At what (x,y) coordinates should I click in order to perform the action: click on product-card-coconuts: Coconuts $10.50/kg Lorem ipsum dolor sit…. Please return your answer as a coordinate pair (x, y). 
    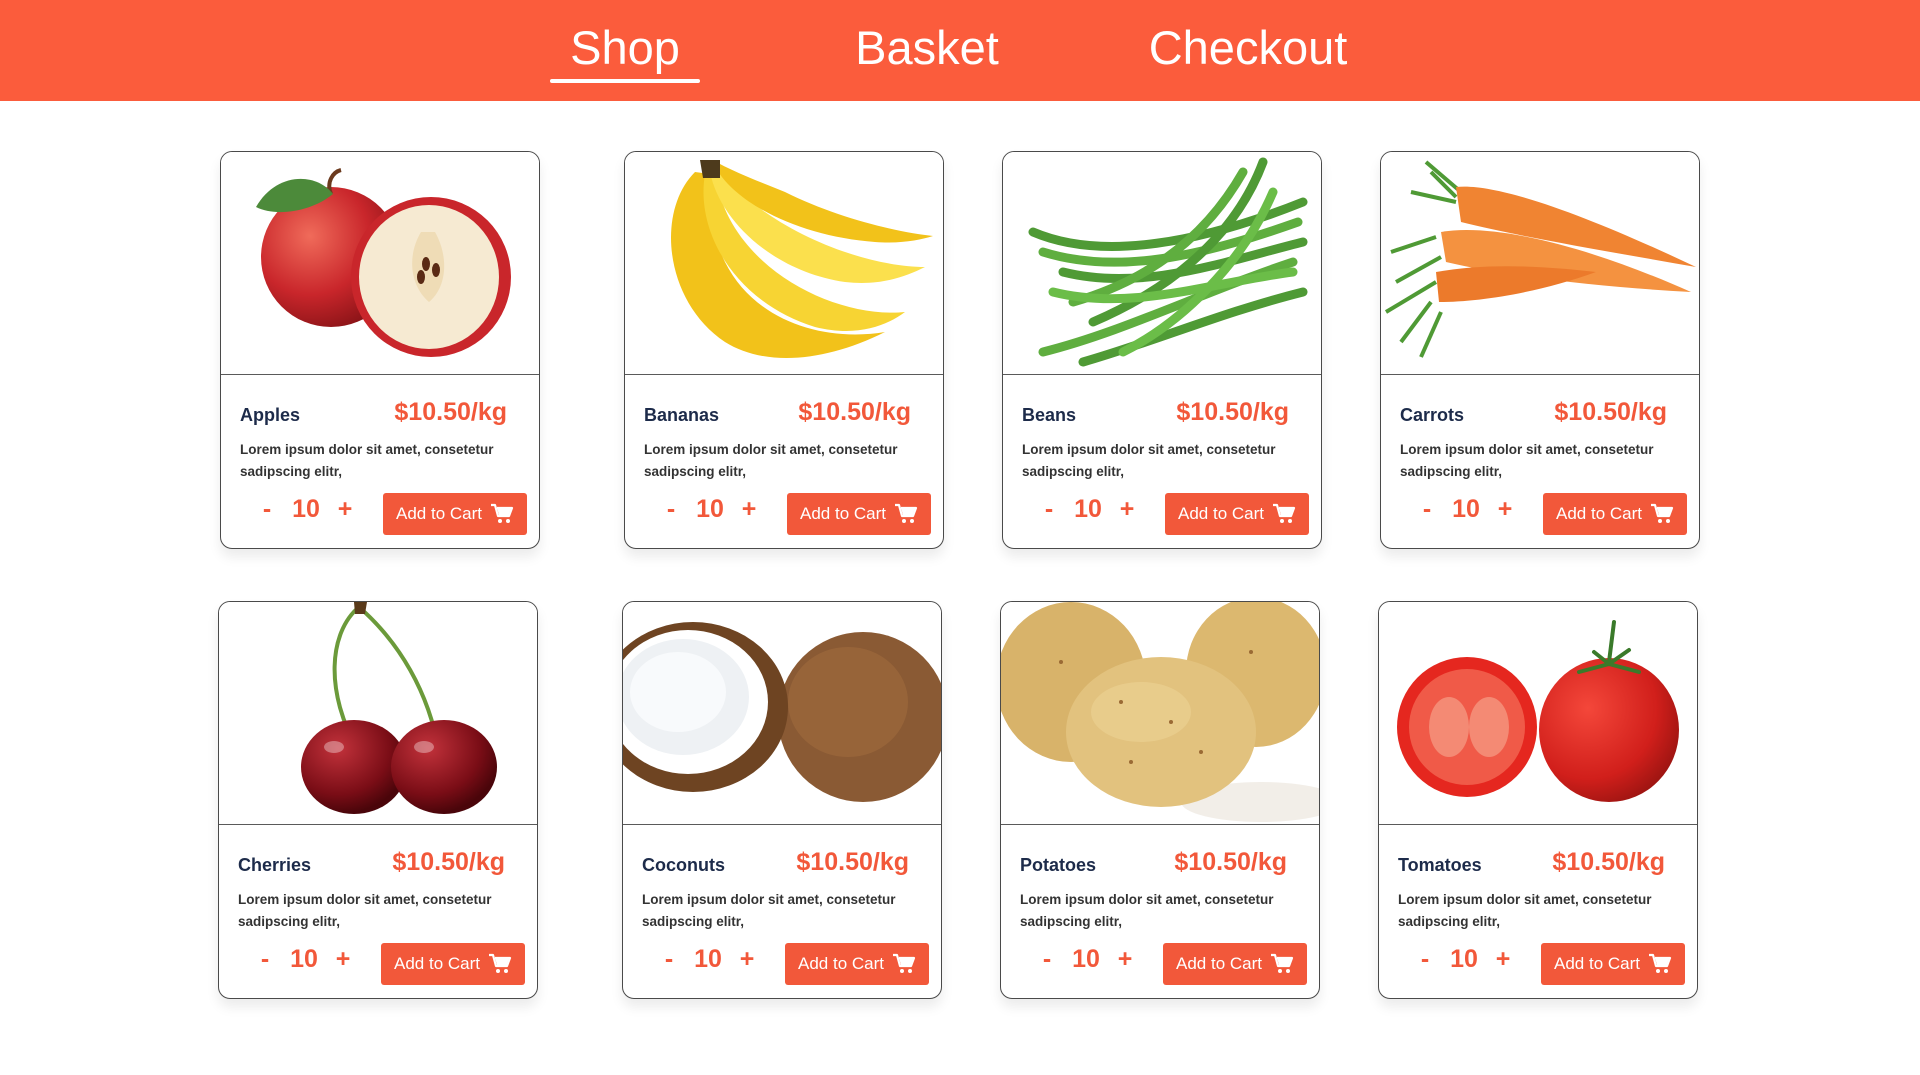
    Looking at the image, I should click on (782, 800).